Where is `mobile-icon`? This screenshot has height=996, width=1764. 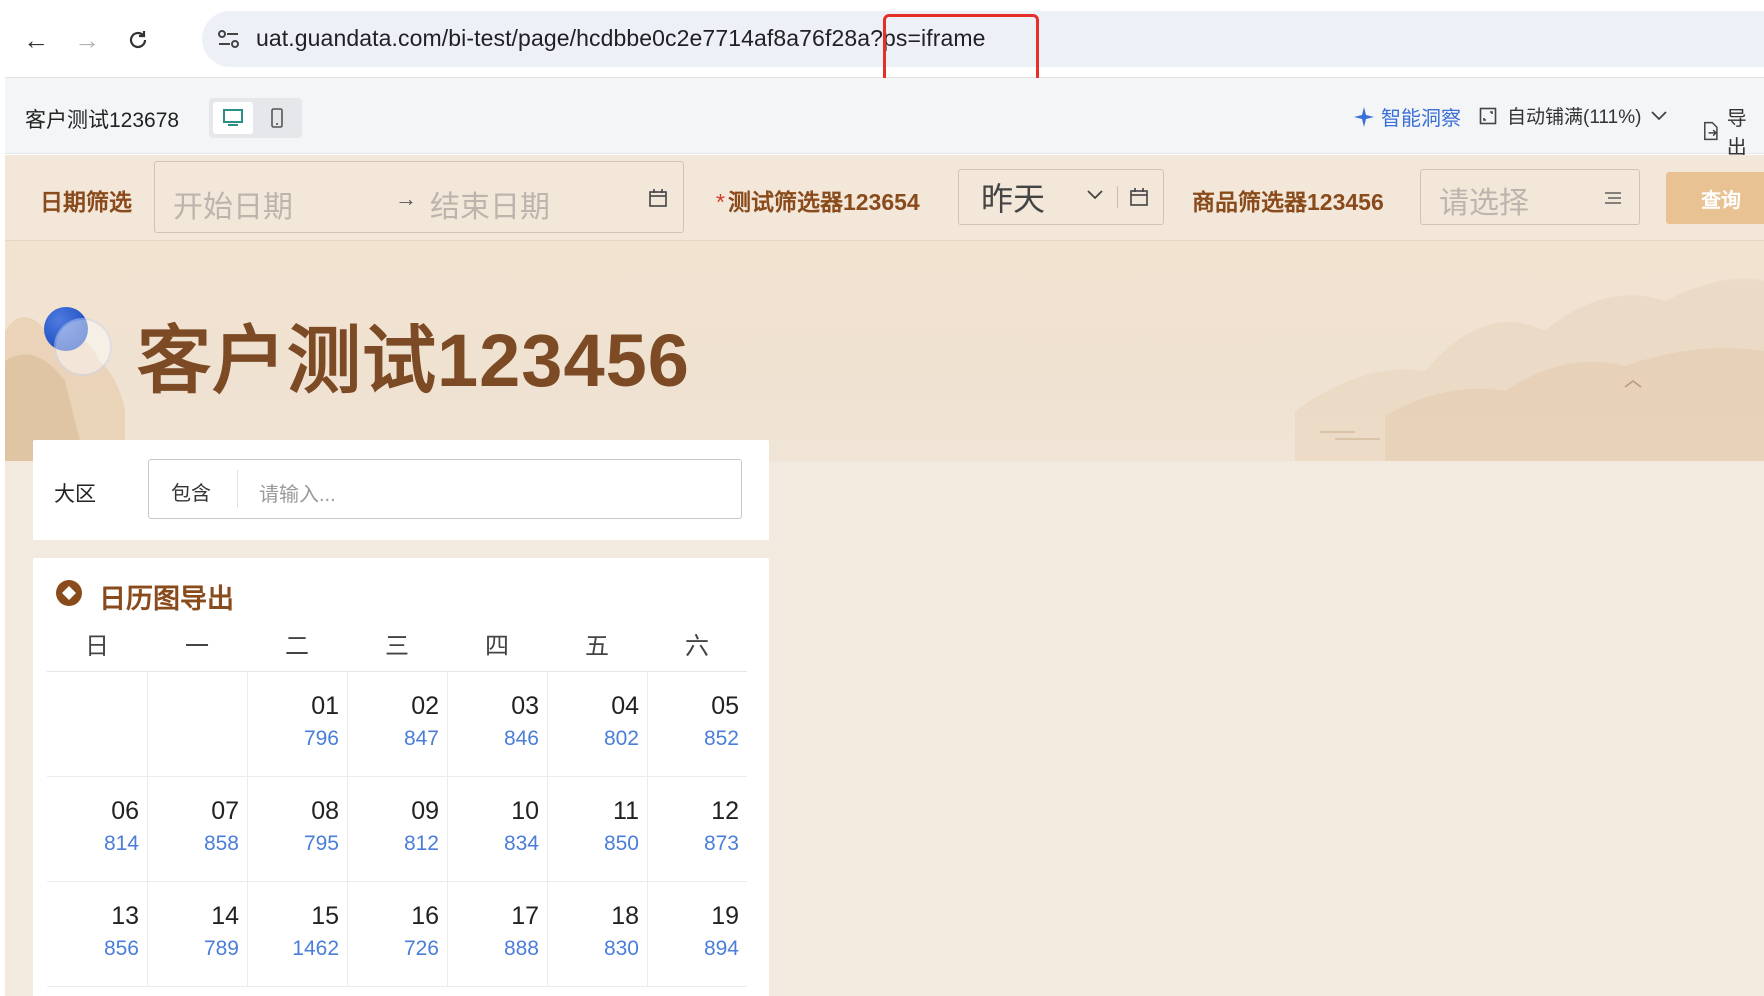
mobile-icon is located at coordinates (277, 118).